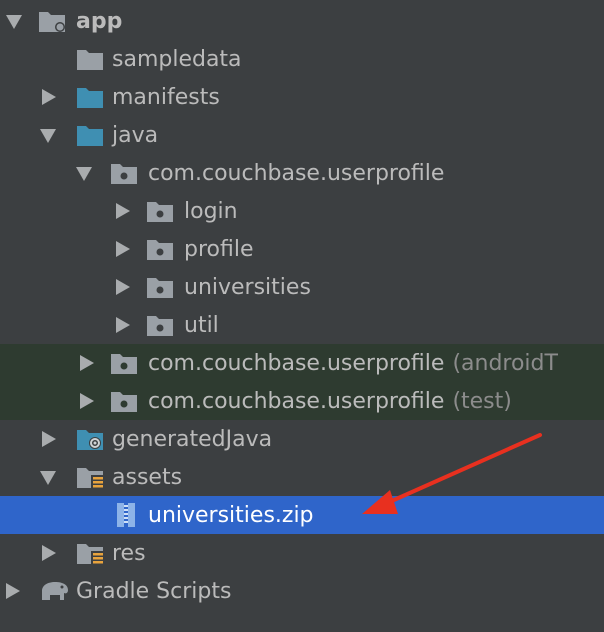  What do you see at coordinates (154, 591) in the screenshot?
I see `tree-item-label: Gradle Scripts` at bounding box center [154, 591].